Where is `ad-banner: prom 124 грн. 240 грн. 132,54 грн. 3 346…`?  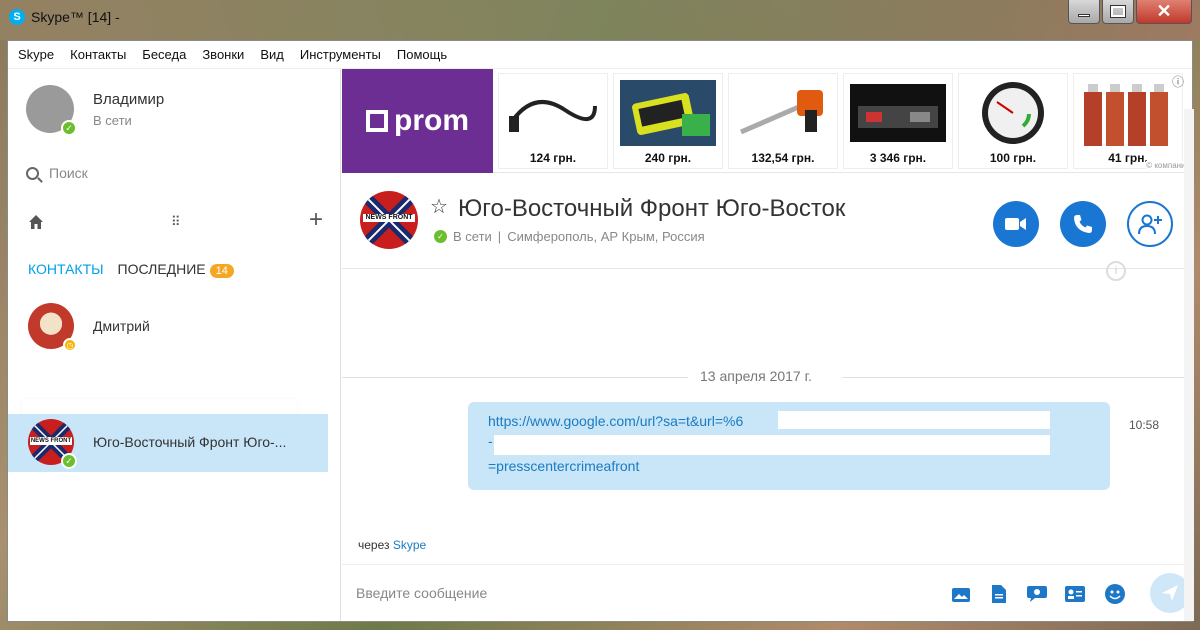
ad-banner: prom 124 грн. 240 грн. 132,54 грн. 3 346… is located at coordinates (767, 121).